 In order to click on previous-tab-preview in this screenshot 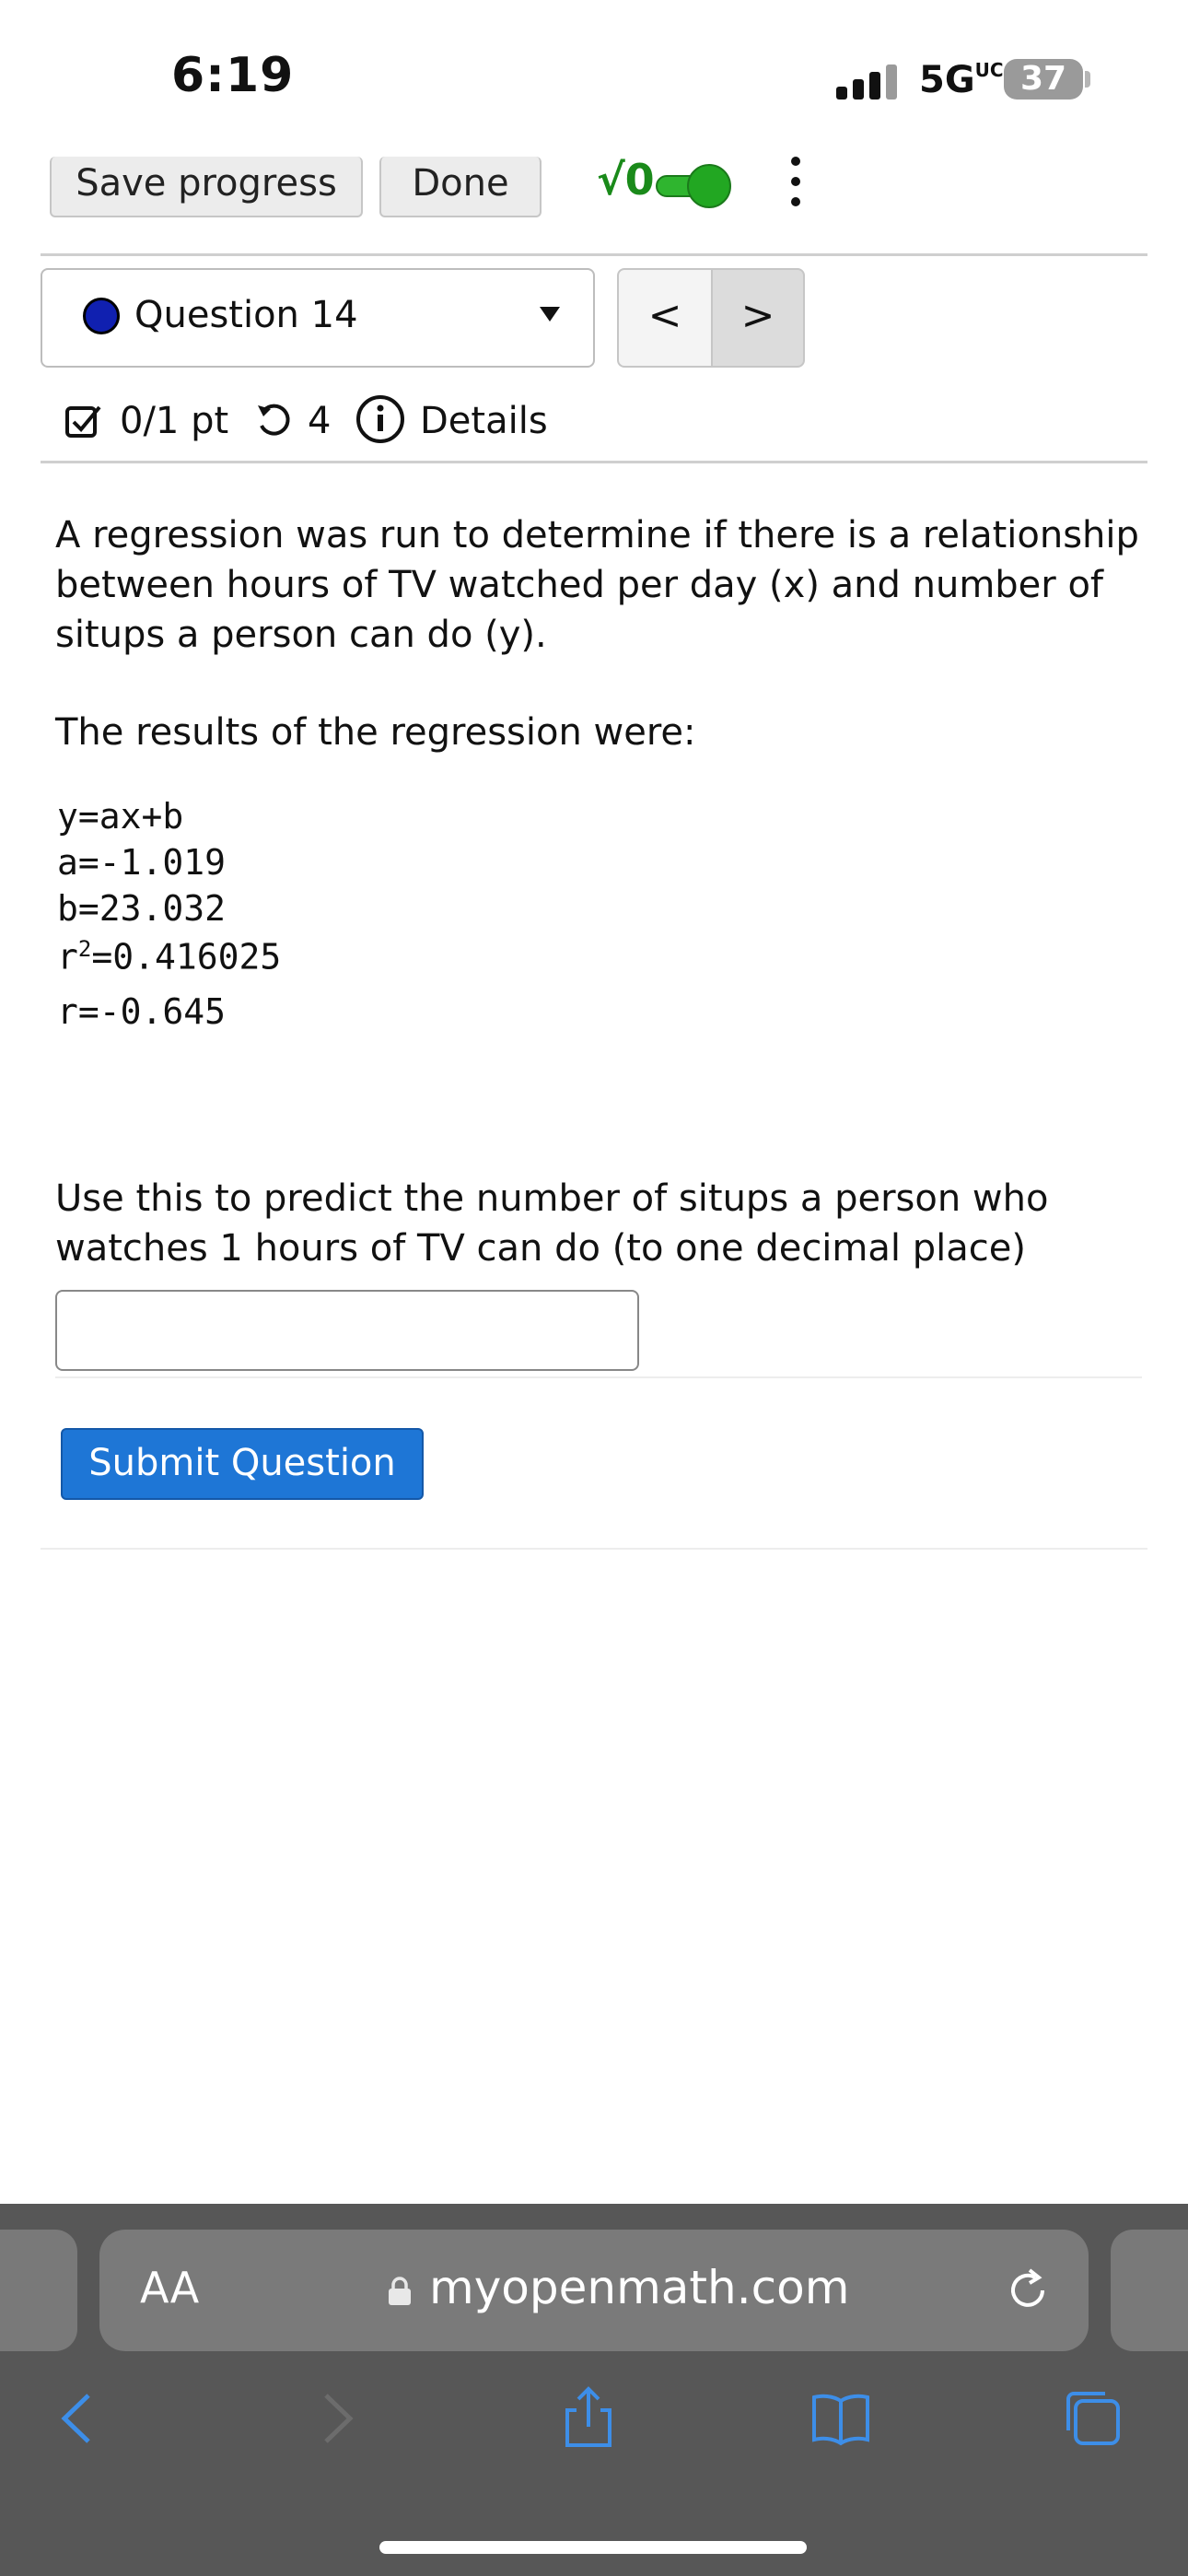, I will do `click(38, 2290)`.